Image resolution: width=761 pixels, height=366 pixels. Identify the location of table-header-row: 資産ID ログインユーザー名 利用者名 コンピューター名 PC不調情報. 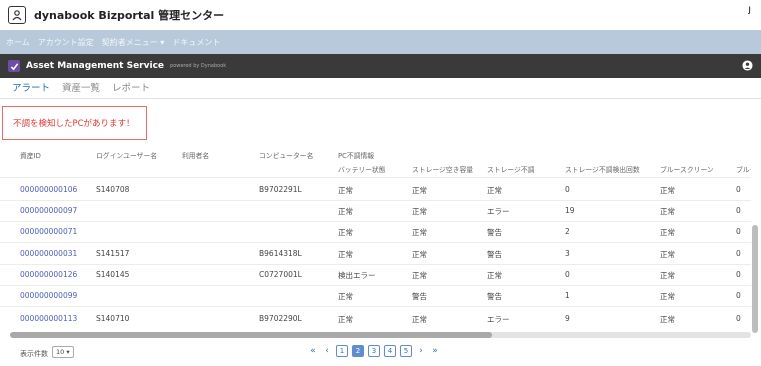
(375, 156).